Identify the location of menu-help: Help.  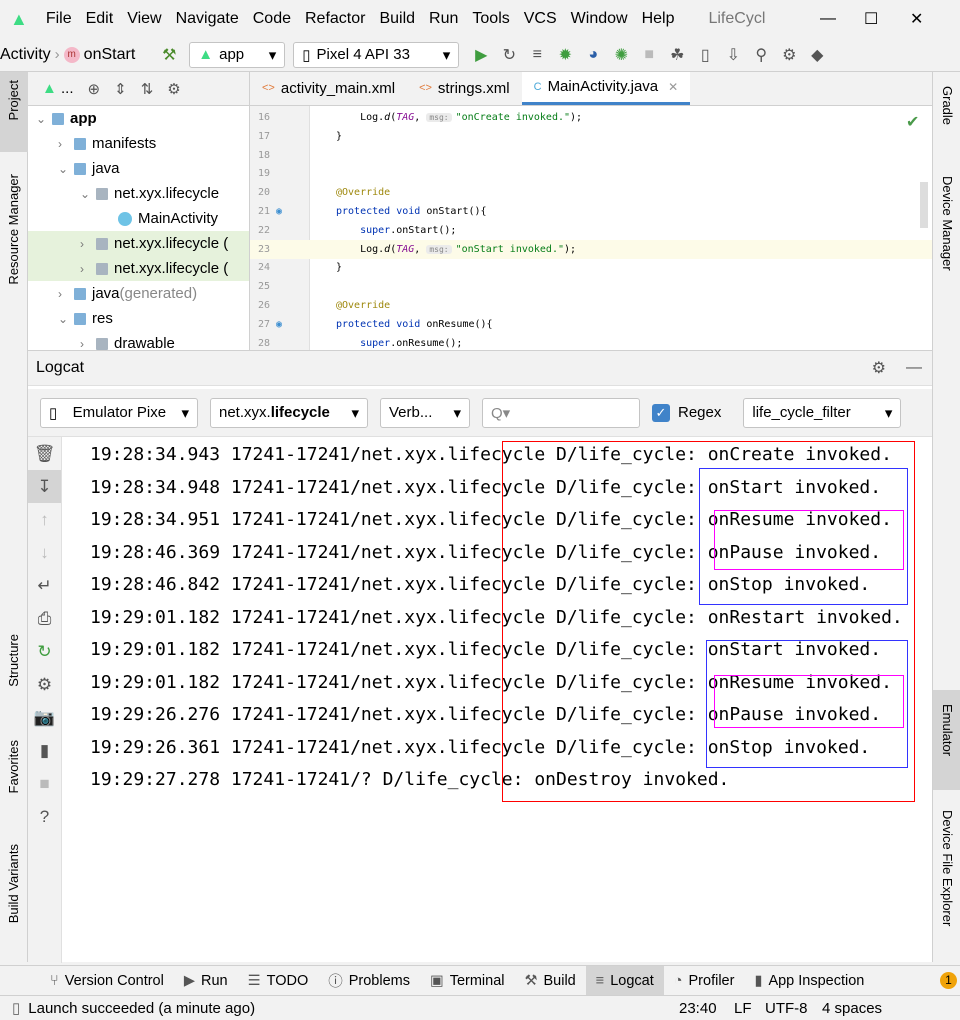
(658, 19).